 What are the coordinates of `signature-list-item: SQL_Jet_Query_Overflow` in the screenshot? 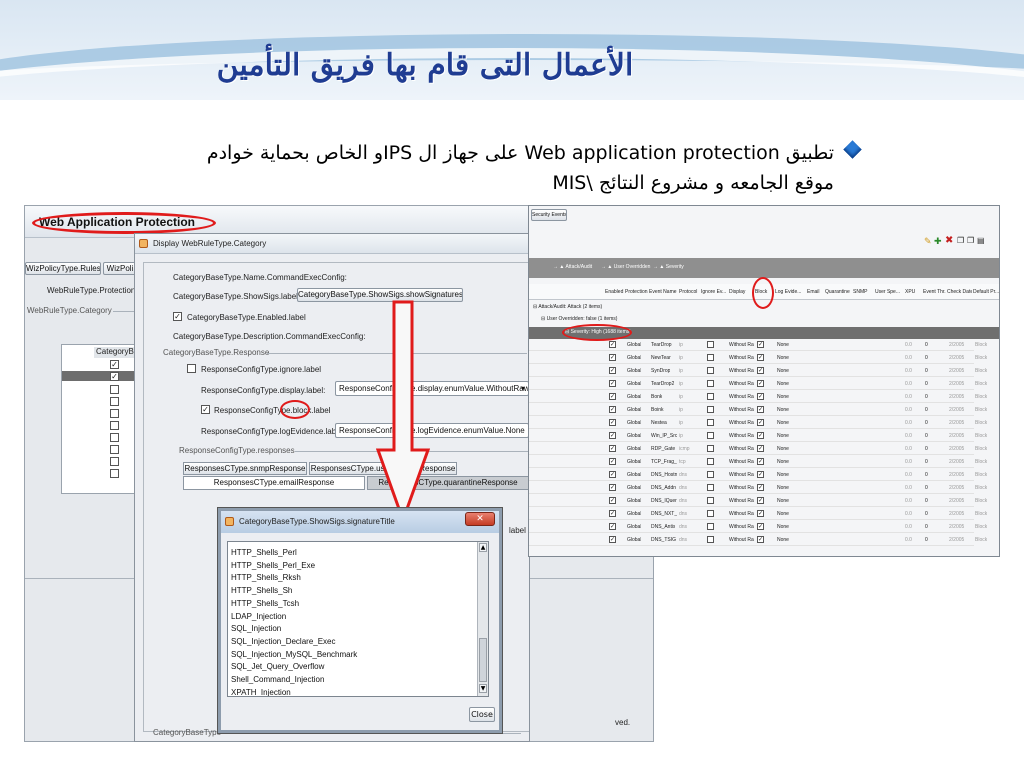 It's located at (277, 666).